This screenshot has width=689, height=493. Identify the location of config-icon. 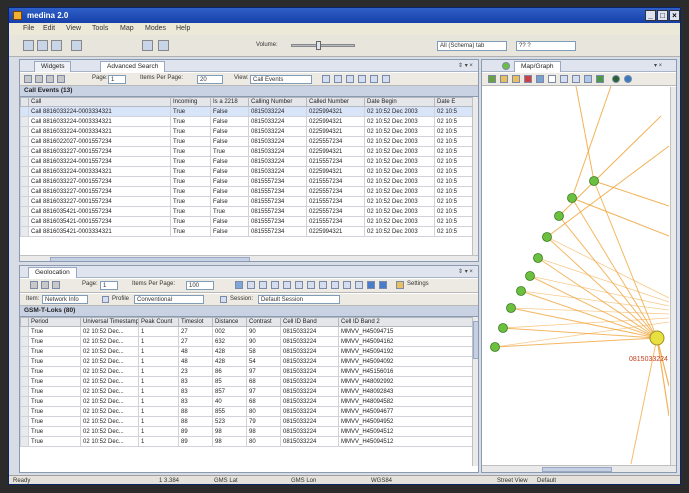
(163, 45).